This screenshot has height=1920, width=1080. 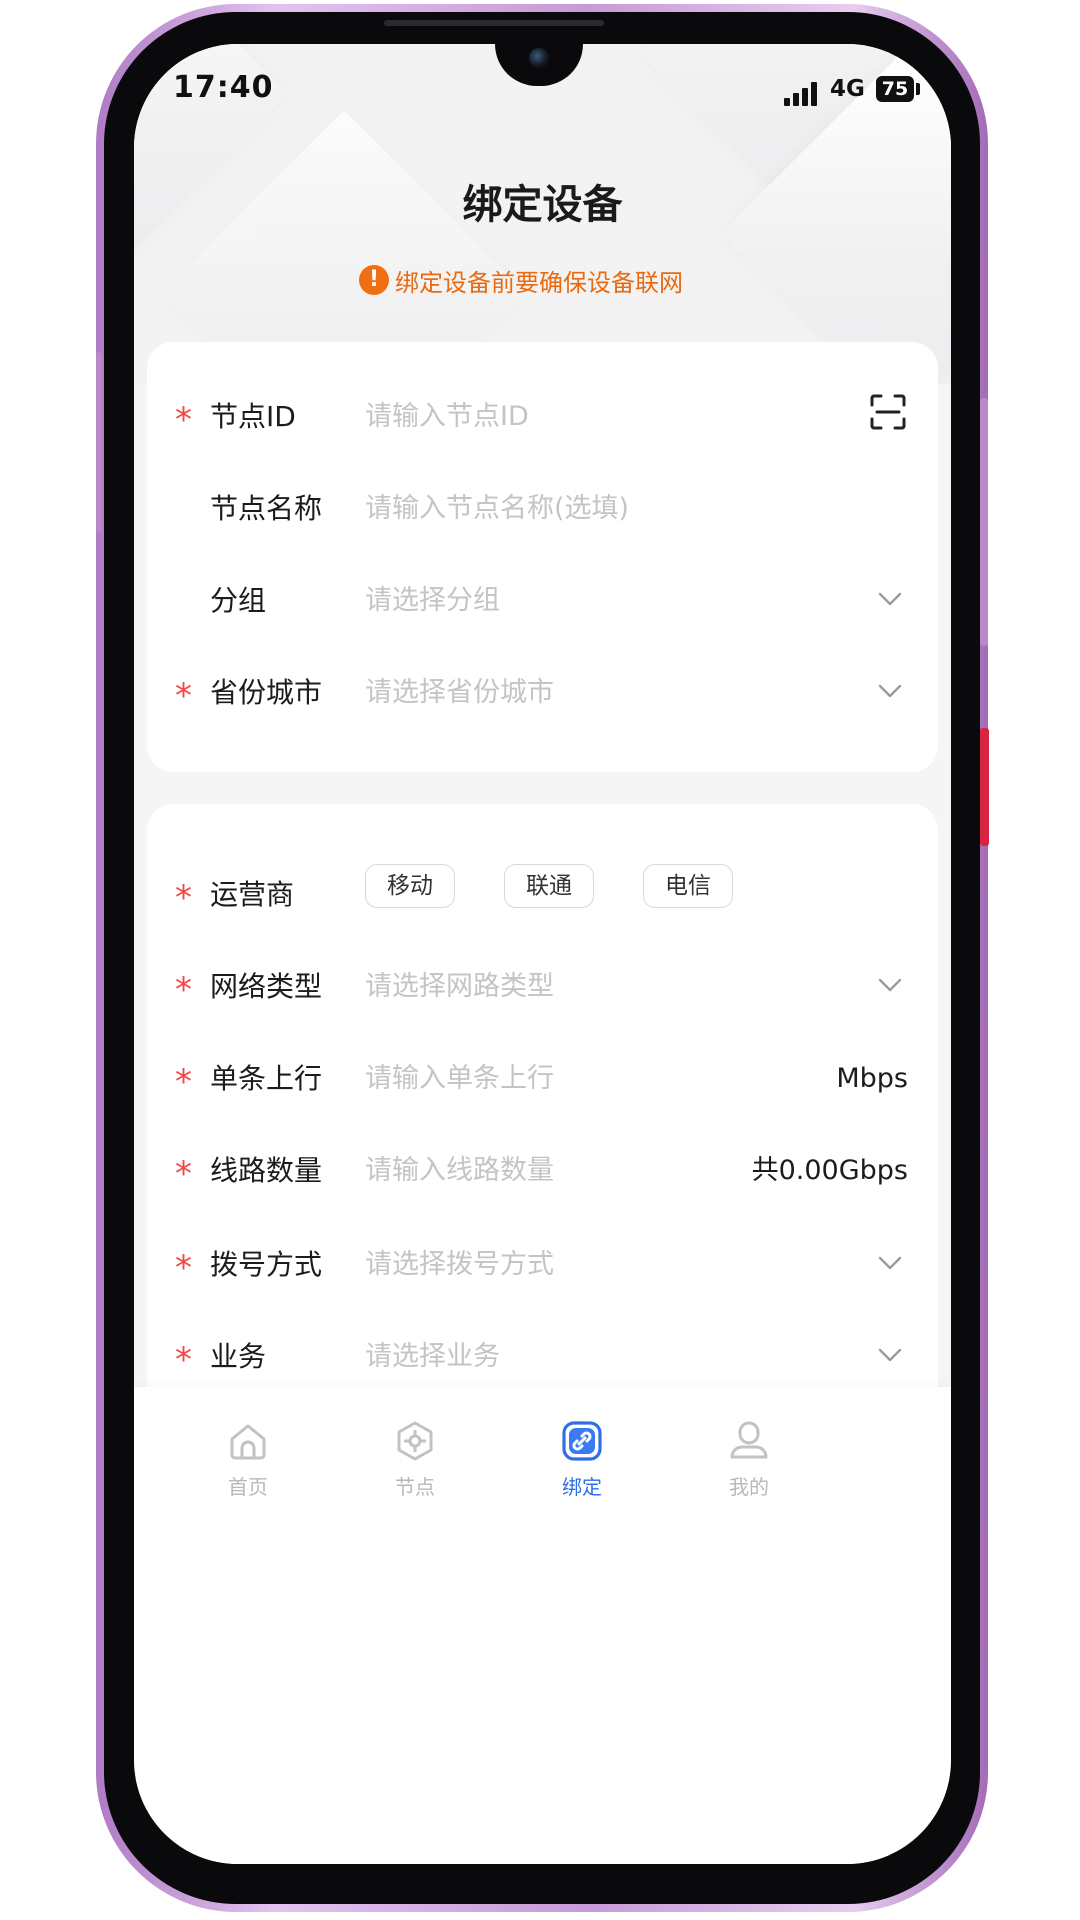 What do you see at coordinates (549, 886) in the screenshot?
I see `carrier-option-unicom: 联通` at bounding box center [549, 886].